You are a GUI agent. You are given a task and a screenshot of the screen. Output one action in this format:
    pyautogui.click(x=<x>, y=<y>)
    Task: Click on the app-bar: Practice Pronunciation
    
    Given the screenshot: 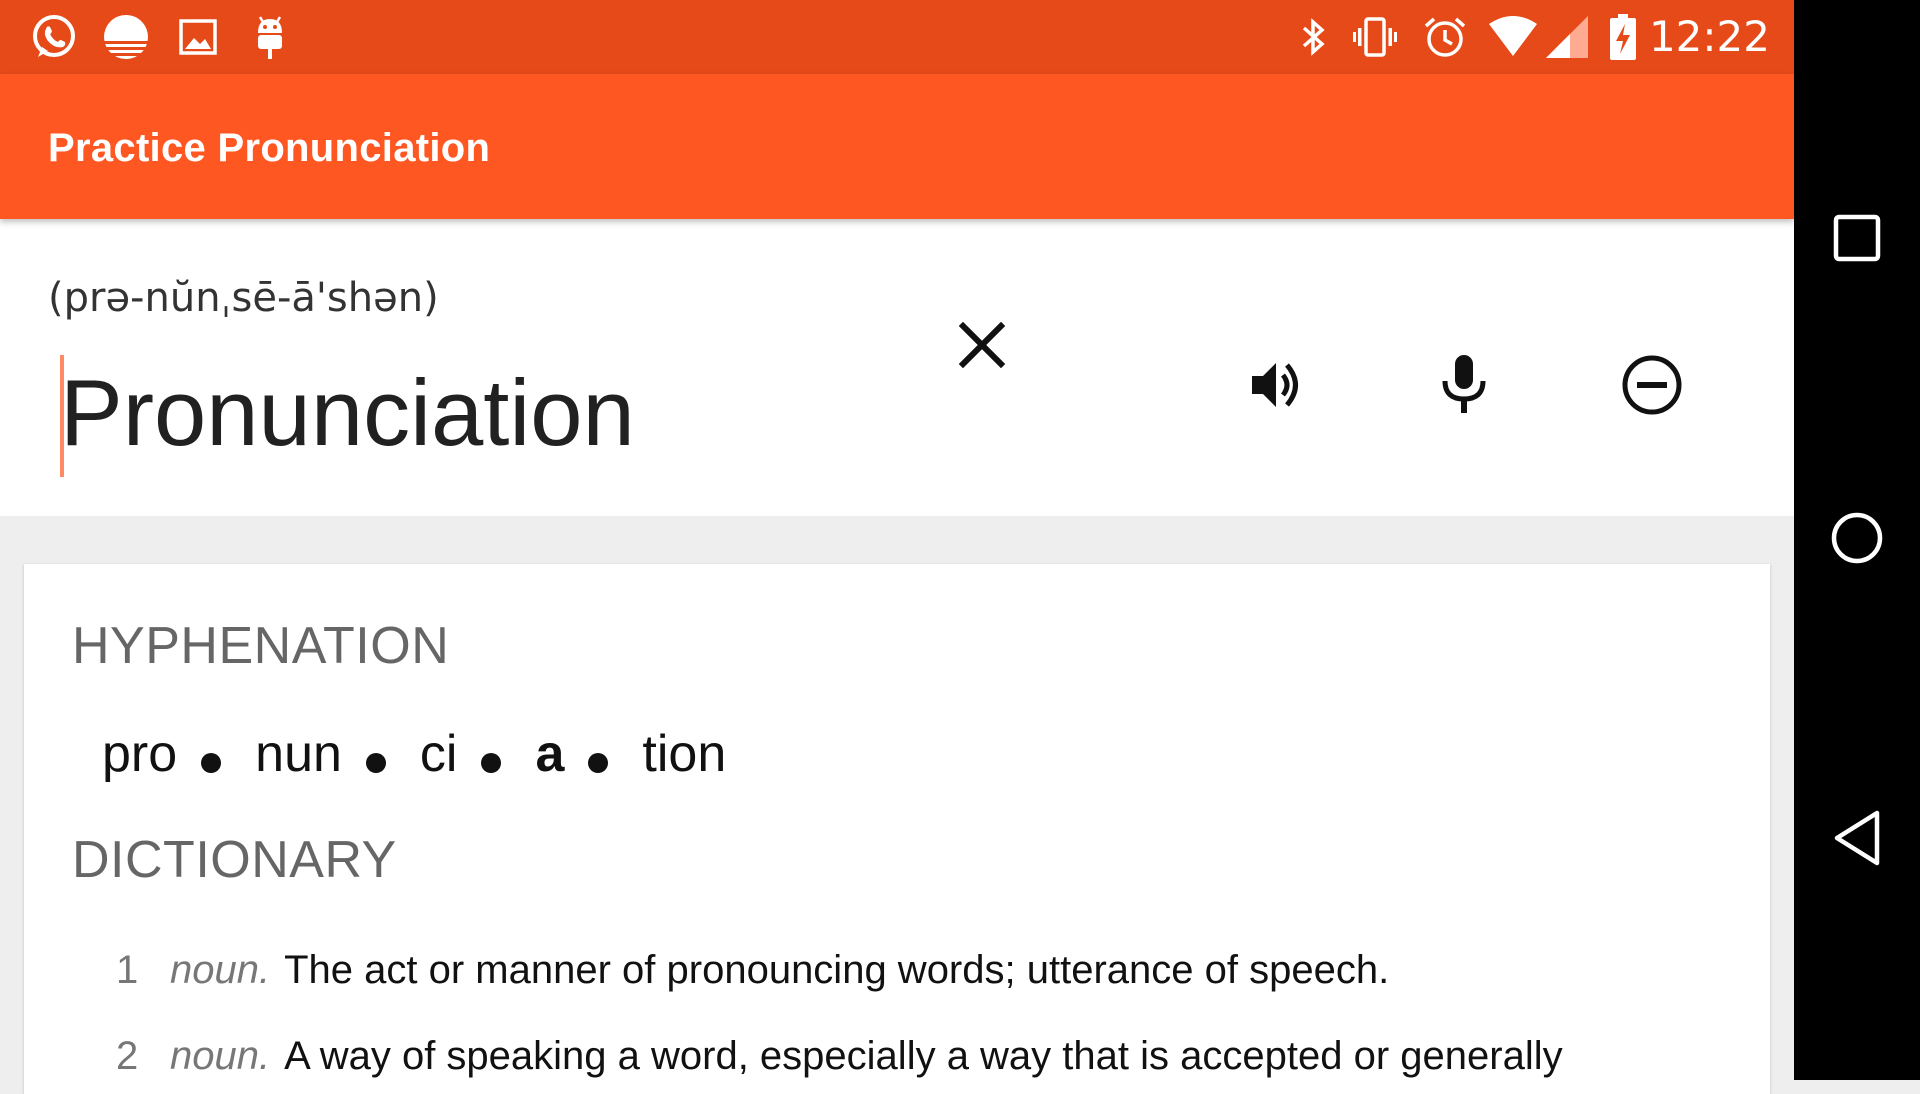 What is the action you would take?
    pyautogui.click(x=897, y=146)
    